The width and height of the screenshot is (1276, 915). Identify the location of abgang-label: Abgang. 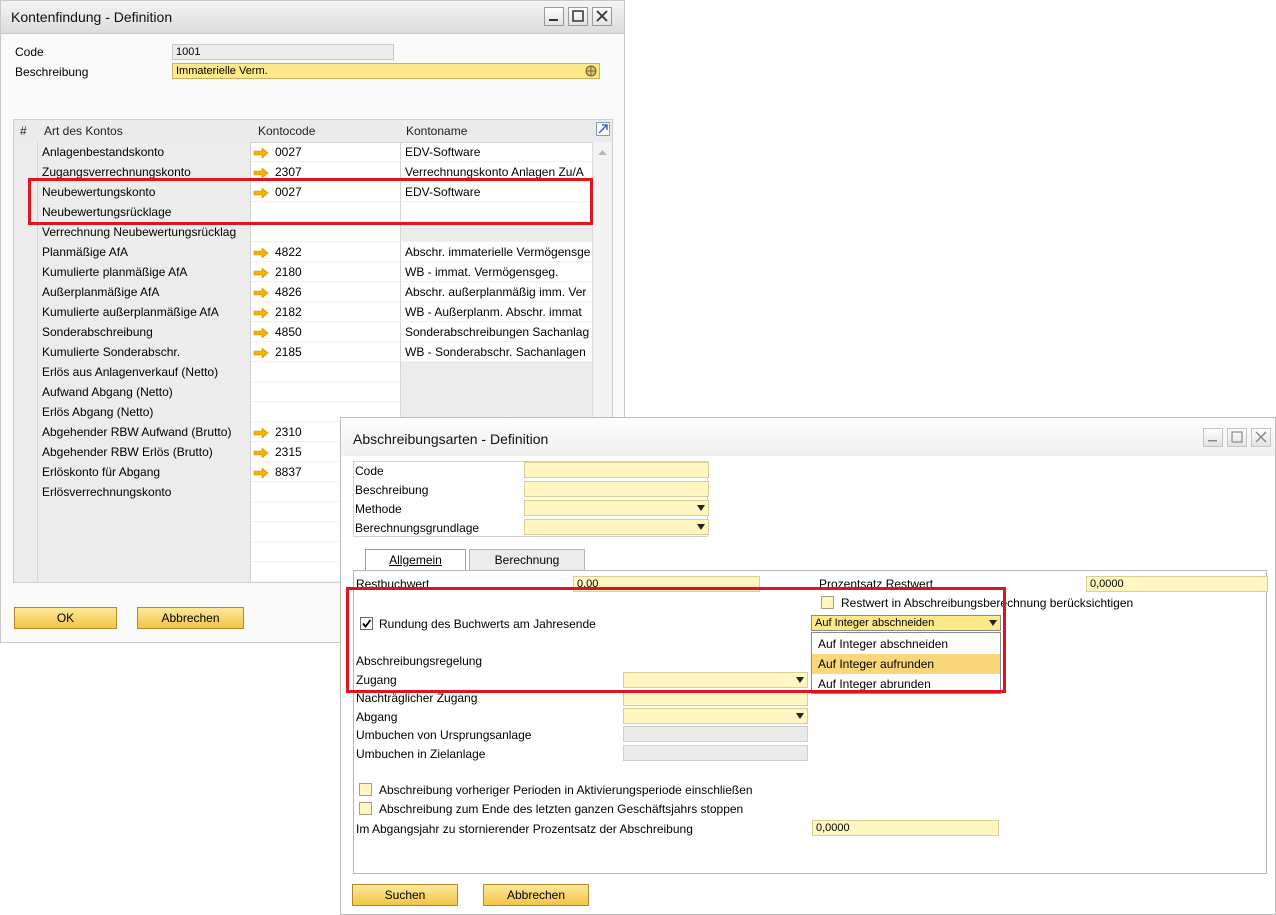
(377, 717).